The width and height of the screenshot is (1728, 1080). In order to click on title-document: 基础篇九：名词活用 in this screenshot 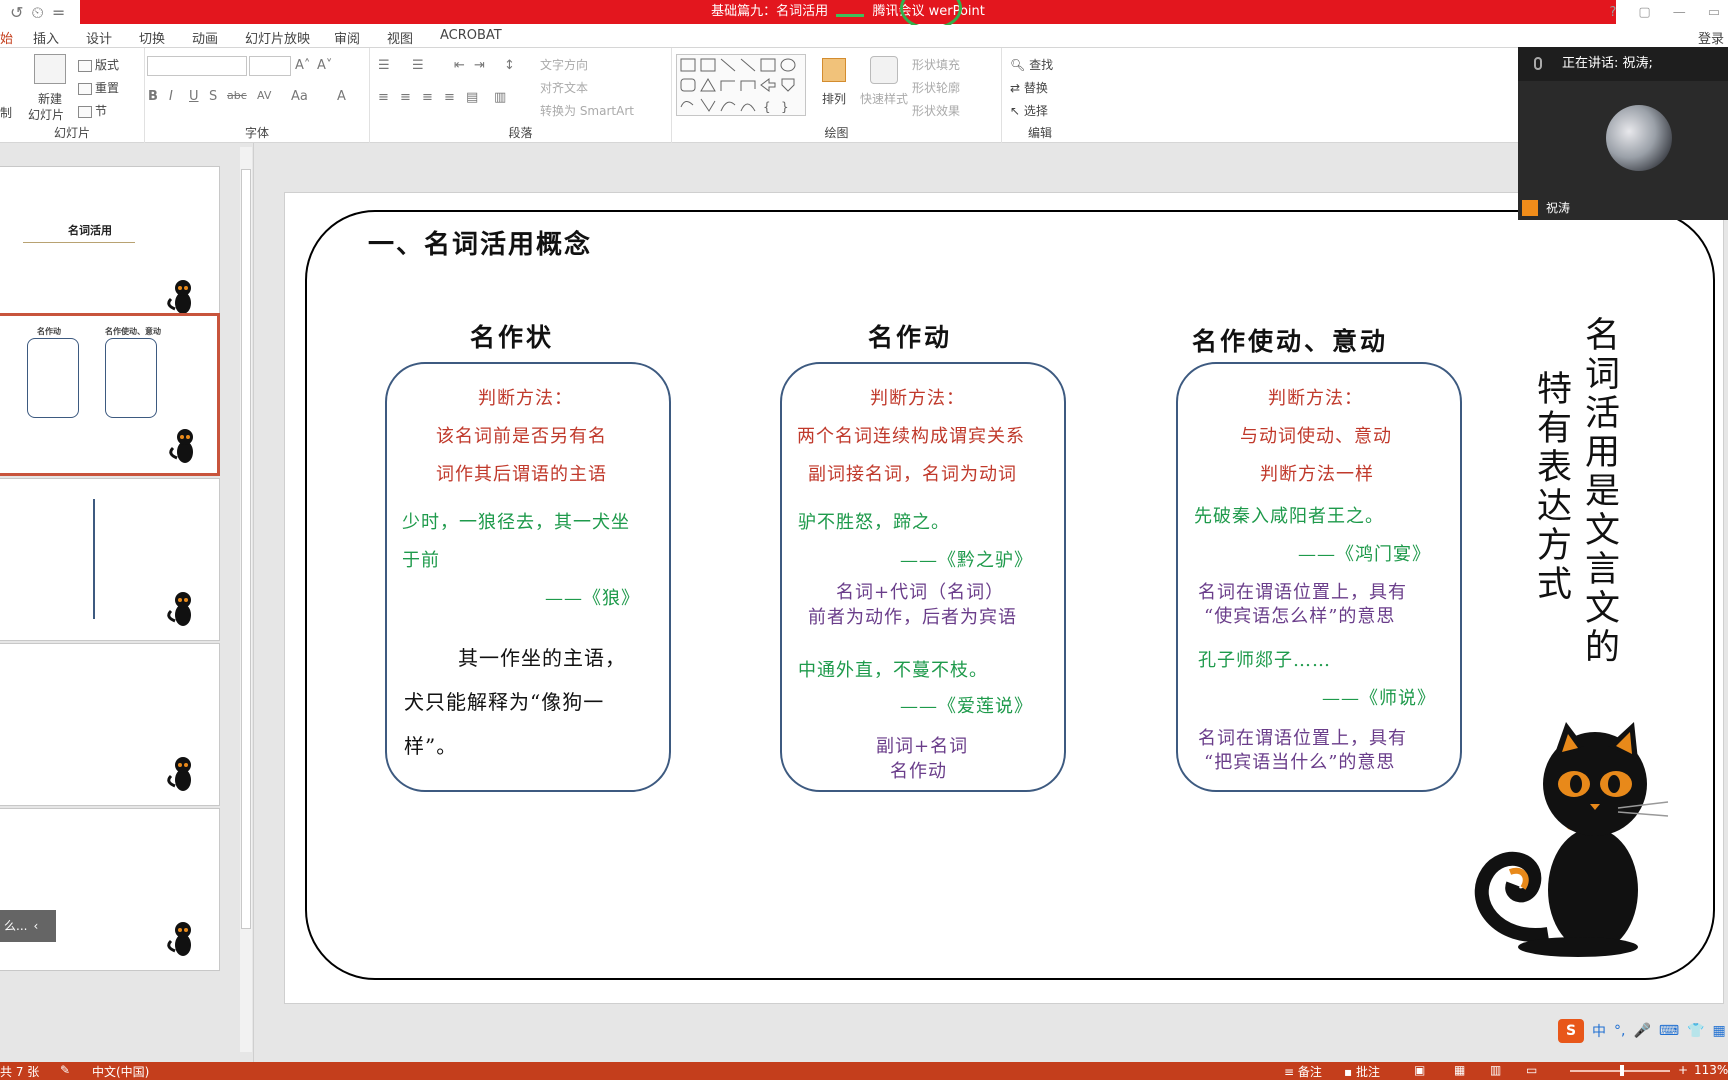, I will do `click(770, 11)`.